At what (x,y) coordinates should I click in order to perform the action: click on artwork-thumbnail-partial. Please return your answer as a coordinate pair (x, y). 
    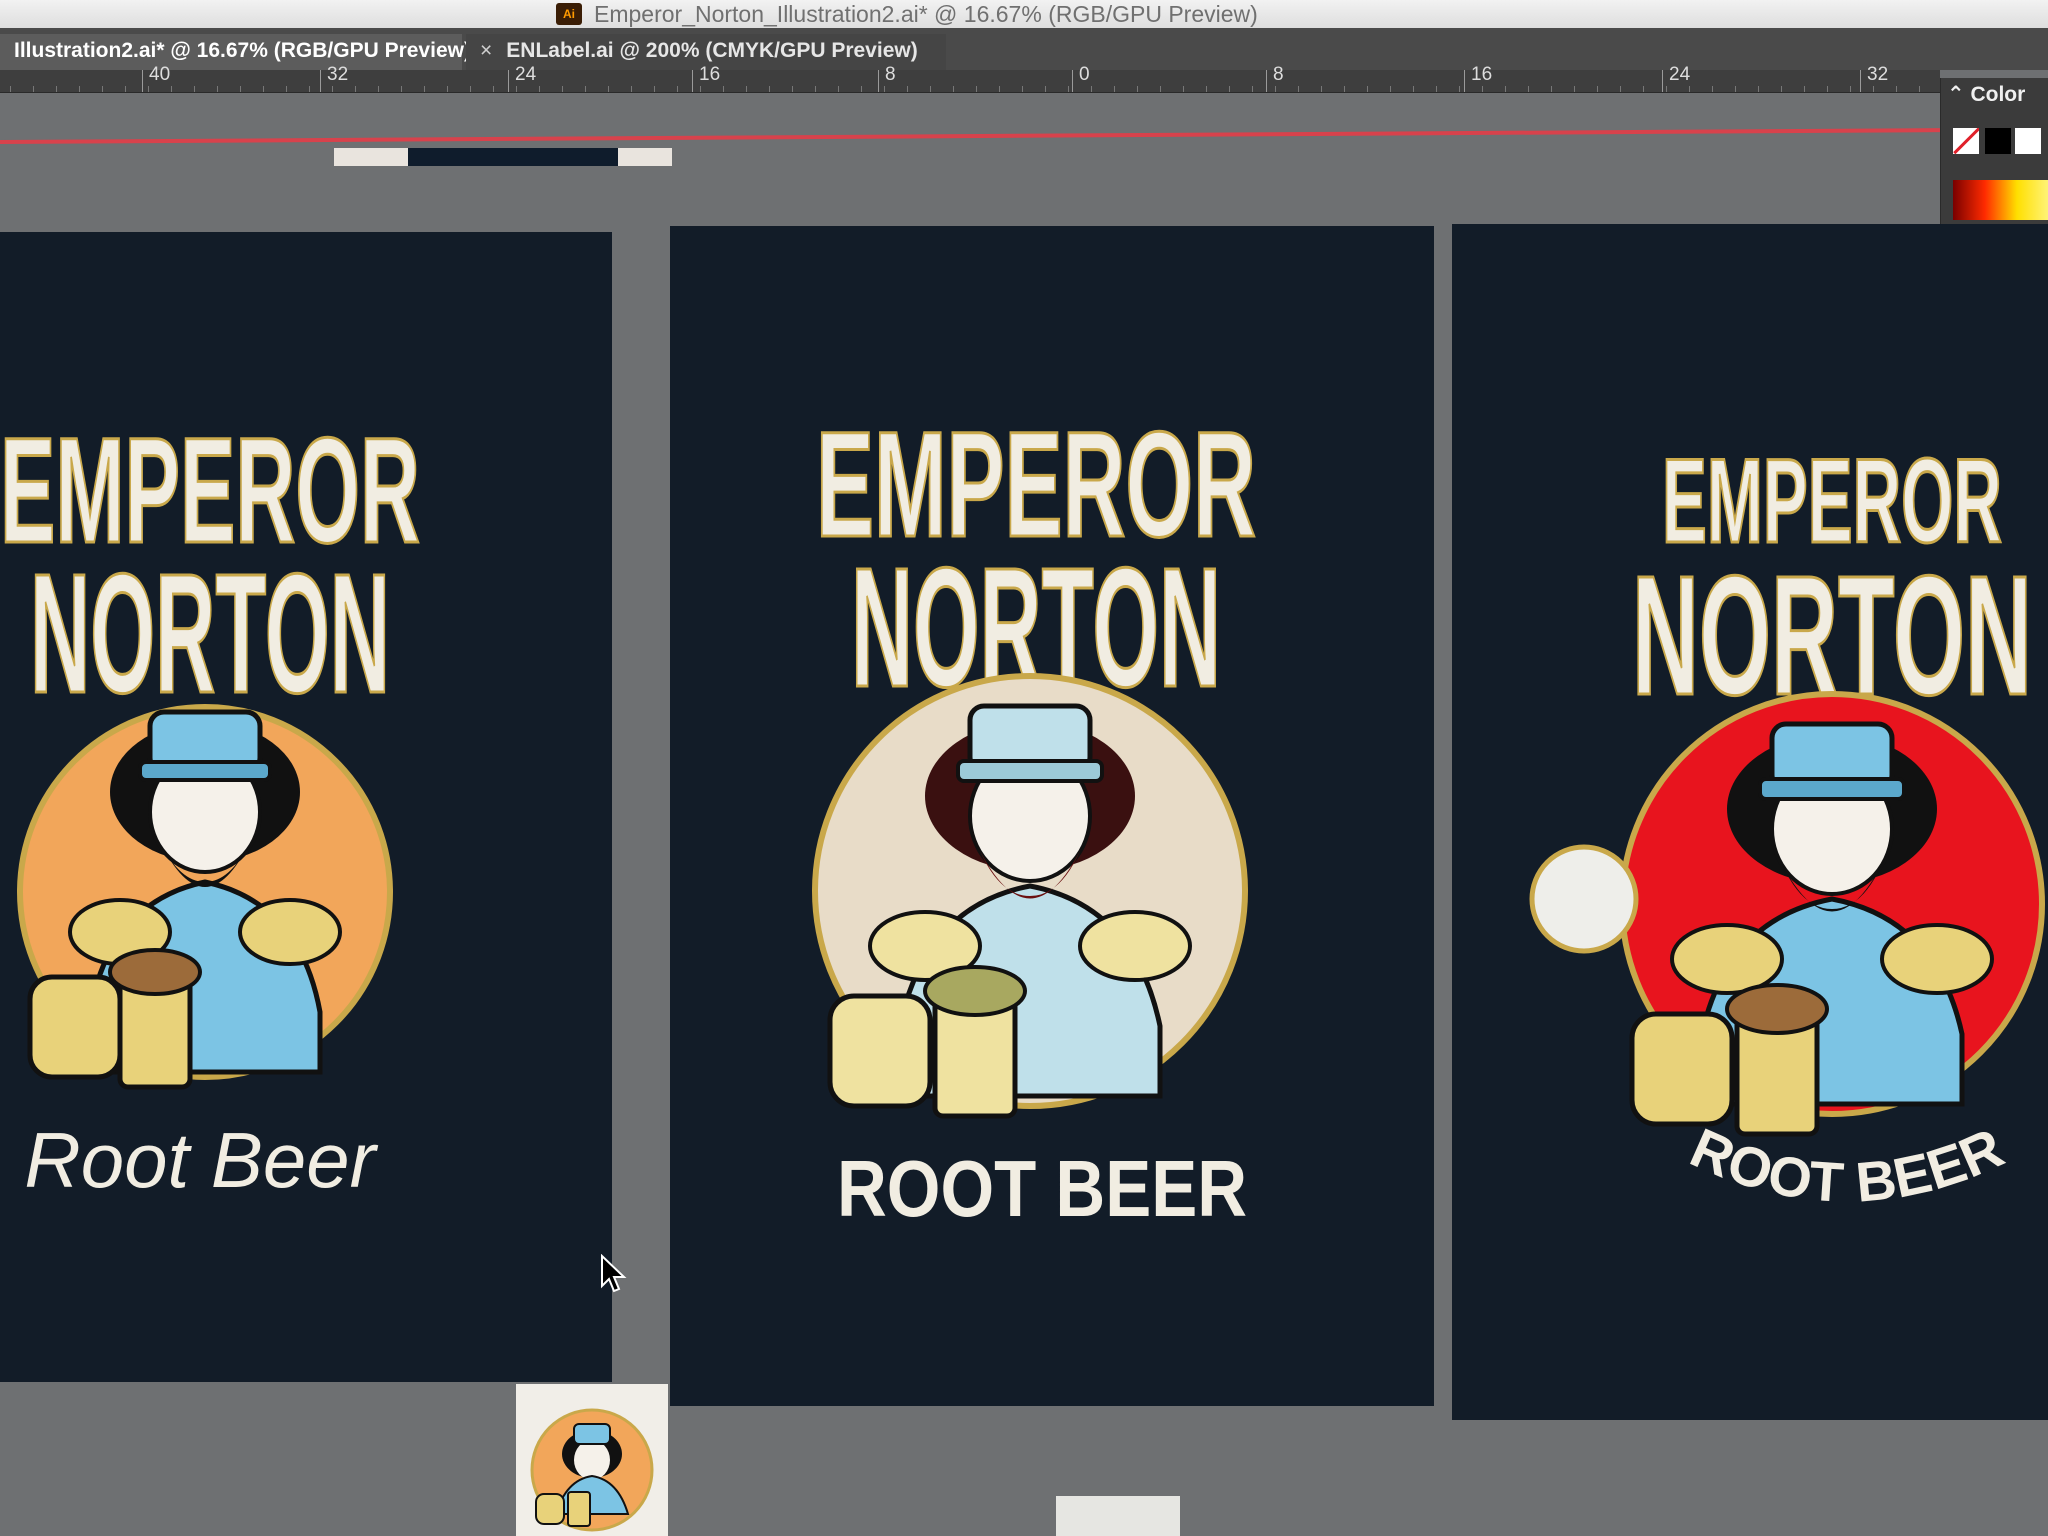
    Looking at the image, I should click on (1118, 1516).